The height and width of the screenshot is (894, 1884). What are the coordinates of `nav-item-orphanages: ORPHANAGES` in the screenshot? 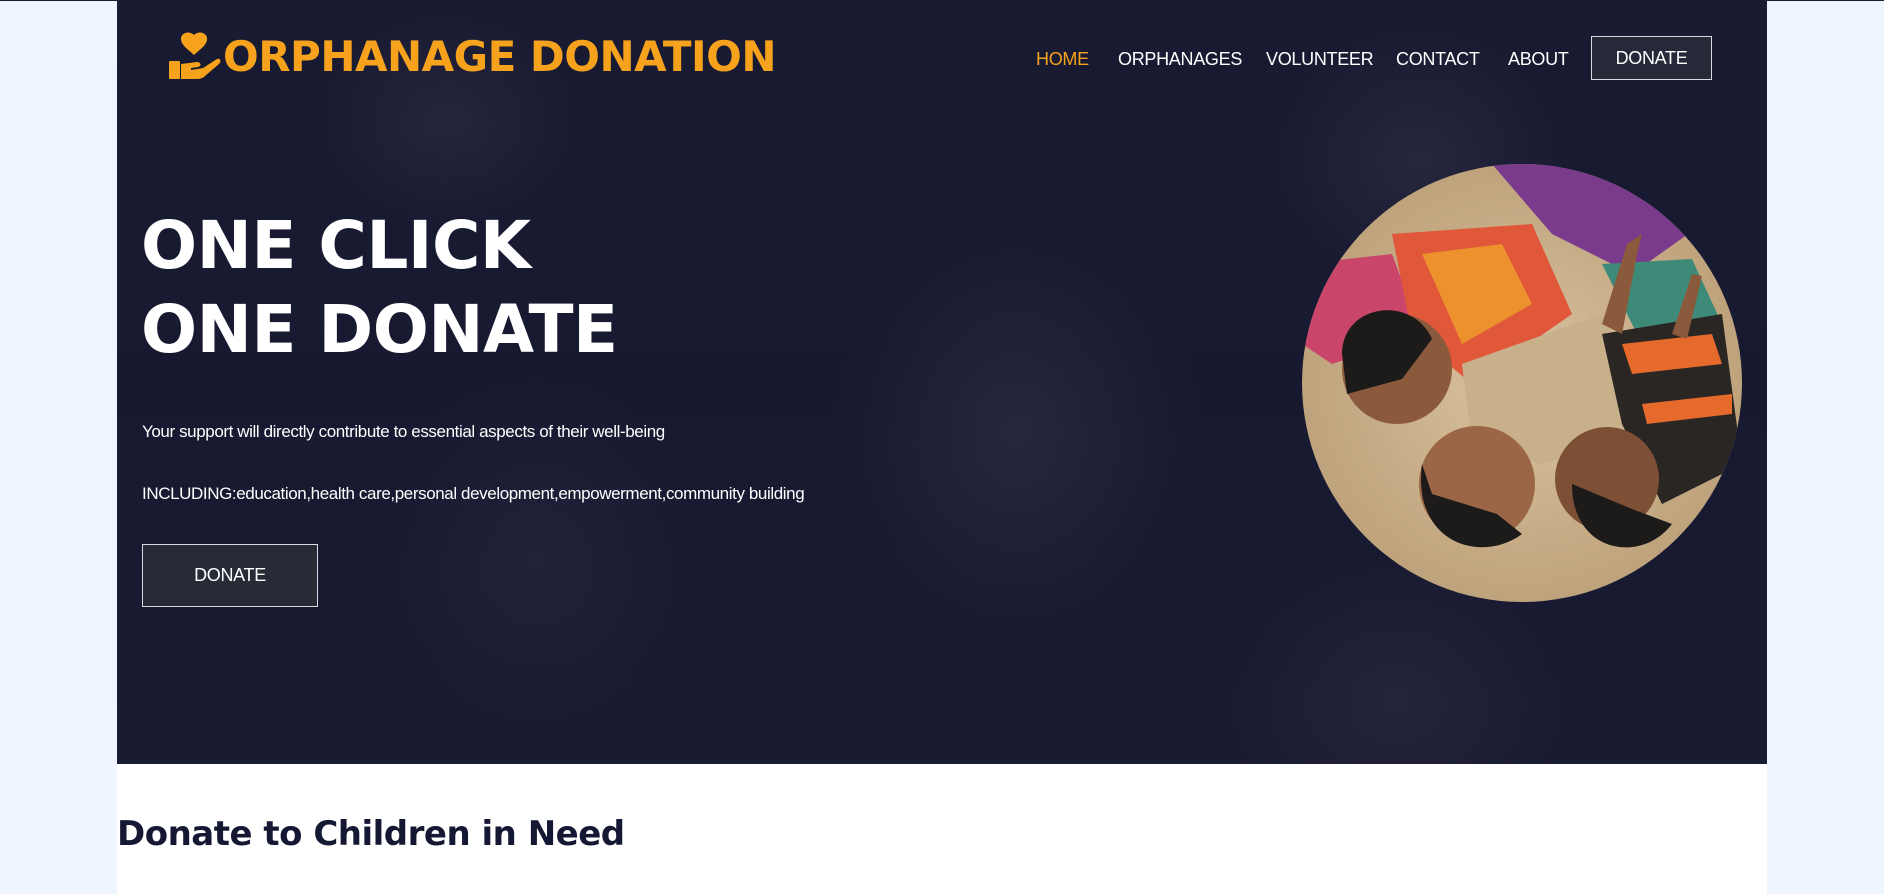 It's located at (1180, 59).